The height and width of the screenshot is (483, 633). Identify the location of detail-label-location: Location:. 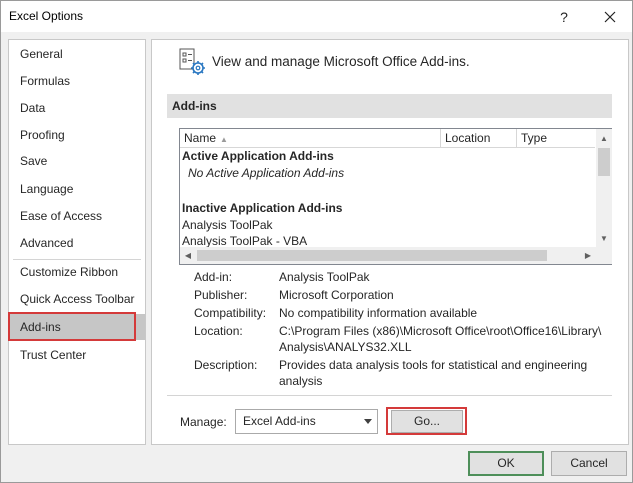
(218, 331).